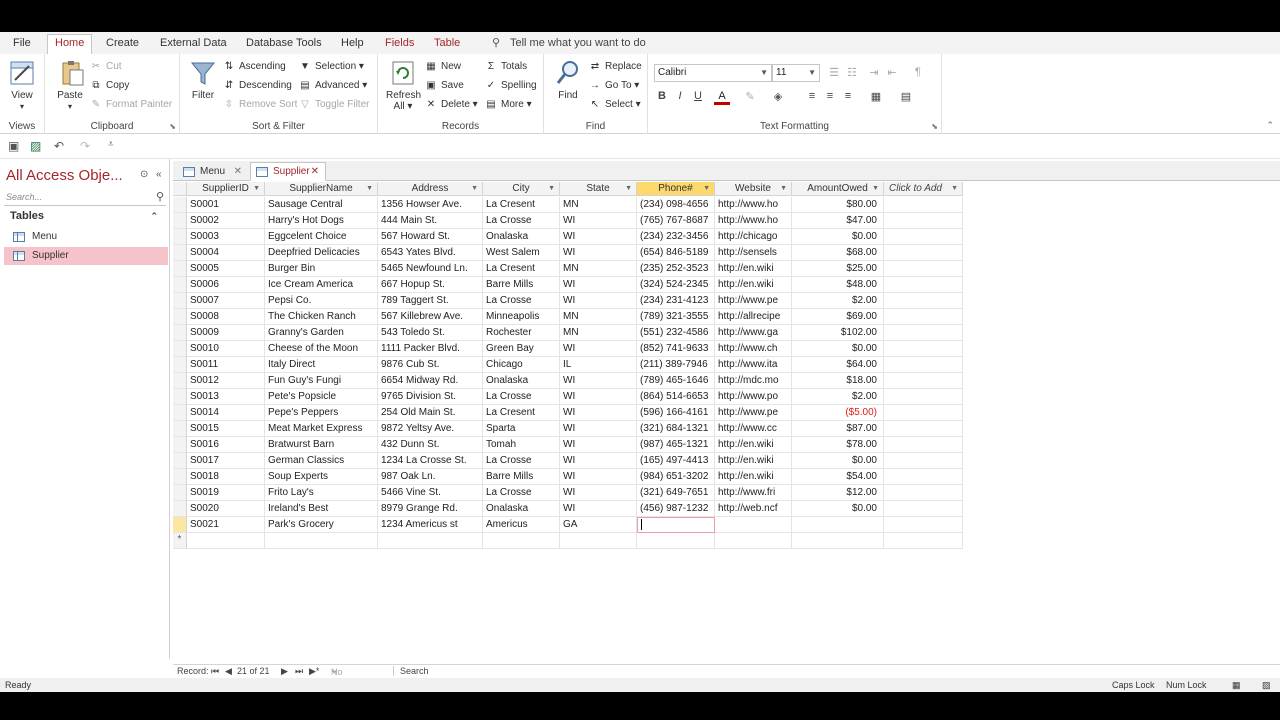 This screenshot has height=720, width=1280. Describe the element at coordinates (521, 365) in the screenshot. I see `table-cell: Chicago` at that location.